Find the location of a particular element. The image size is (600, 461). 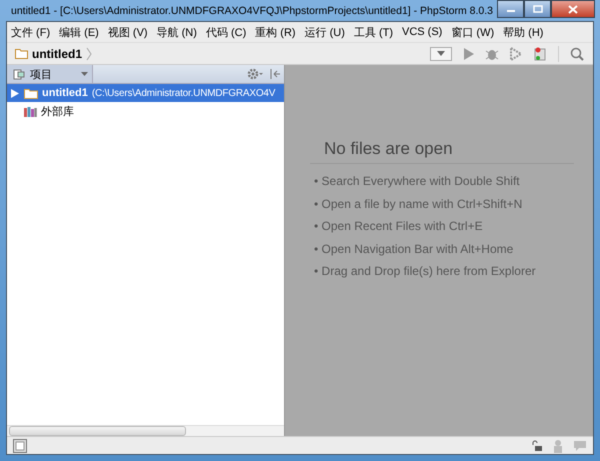

tool-windows-icon is located at coordinates (20, 445).